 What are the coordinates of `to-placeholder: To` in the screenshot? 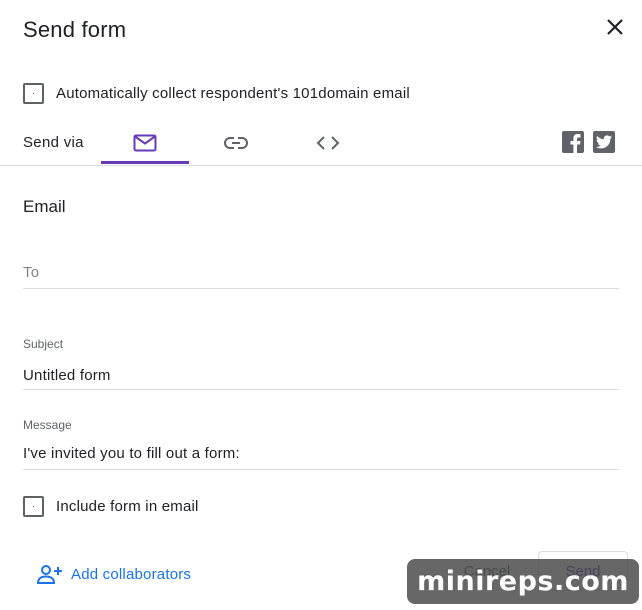 It's located at (31, 272).